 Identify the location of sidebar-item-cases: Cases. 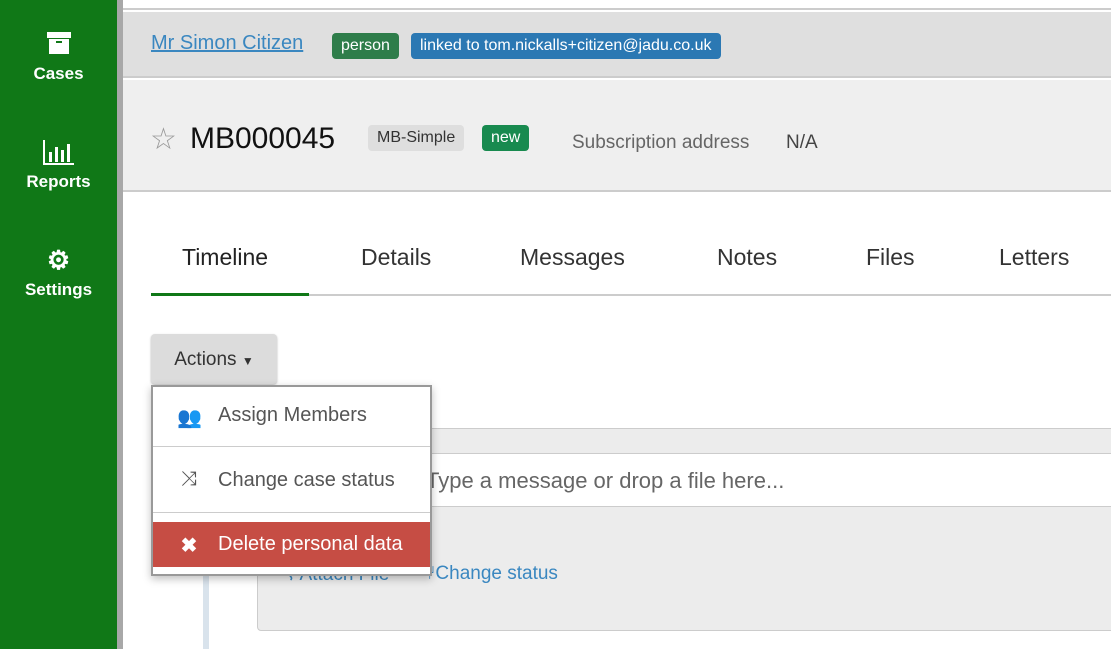
(58, 57).